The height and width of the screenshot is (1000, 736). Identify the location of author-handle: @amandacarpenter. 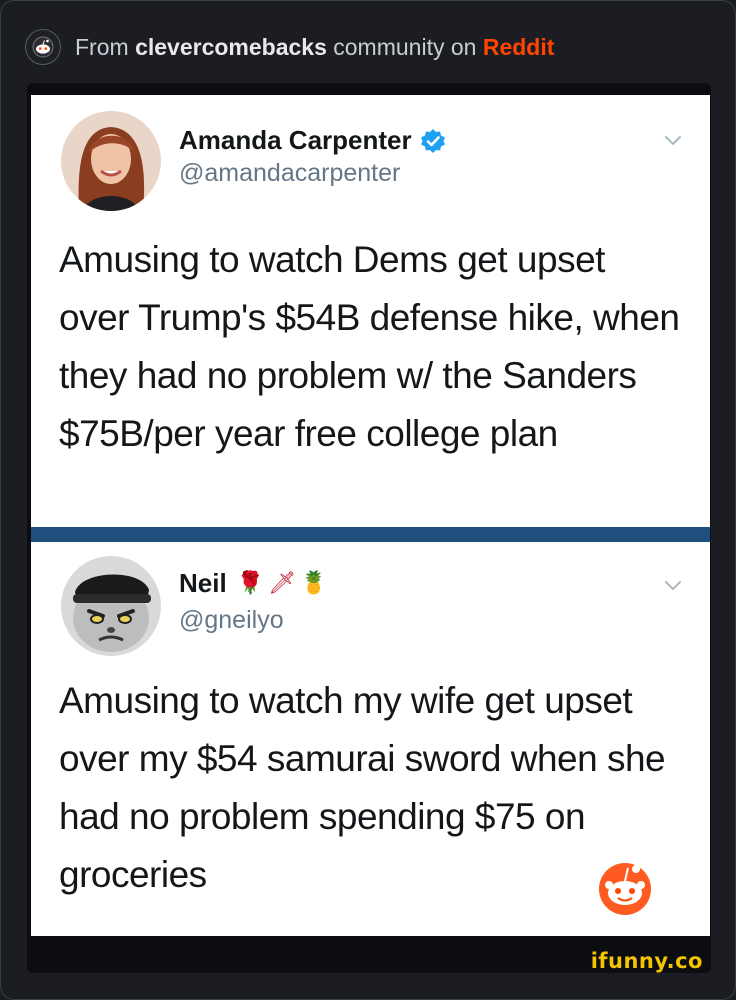
(289, 173).